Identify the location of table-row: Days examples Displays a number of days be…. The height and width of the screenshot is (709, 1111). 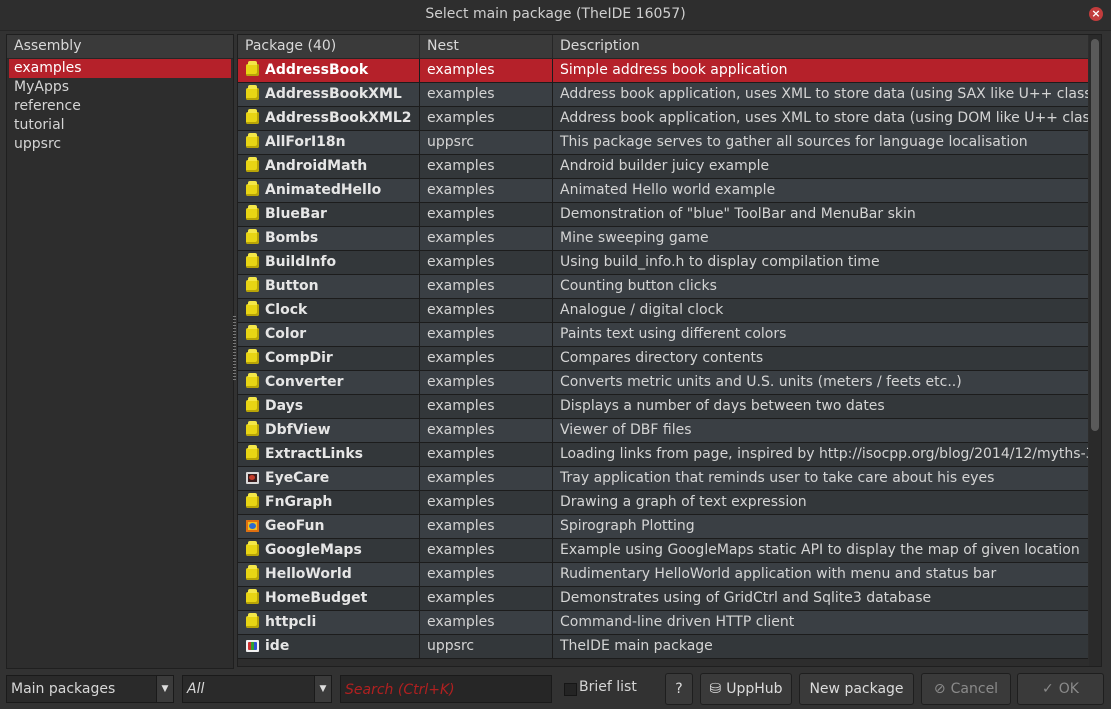
(663, 407).